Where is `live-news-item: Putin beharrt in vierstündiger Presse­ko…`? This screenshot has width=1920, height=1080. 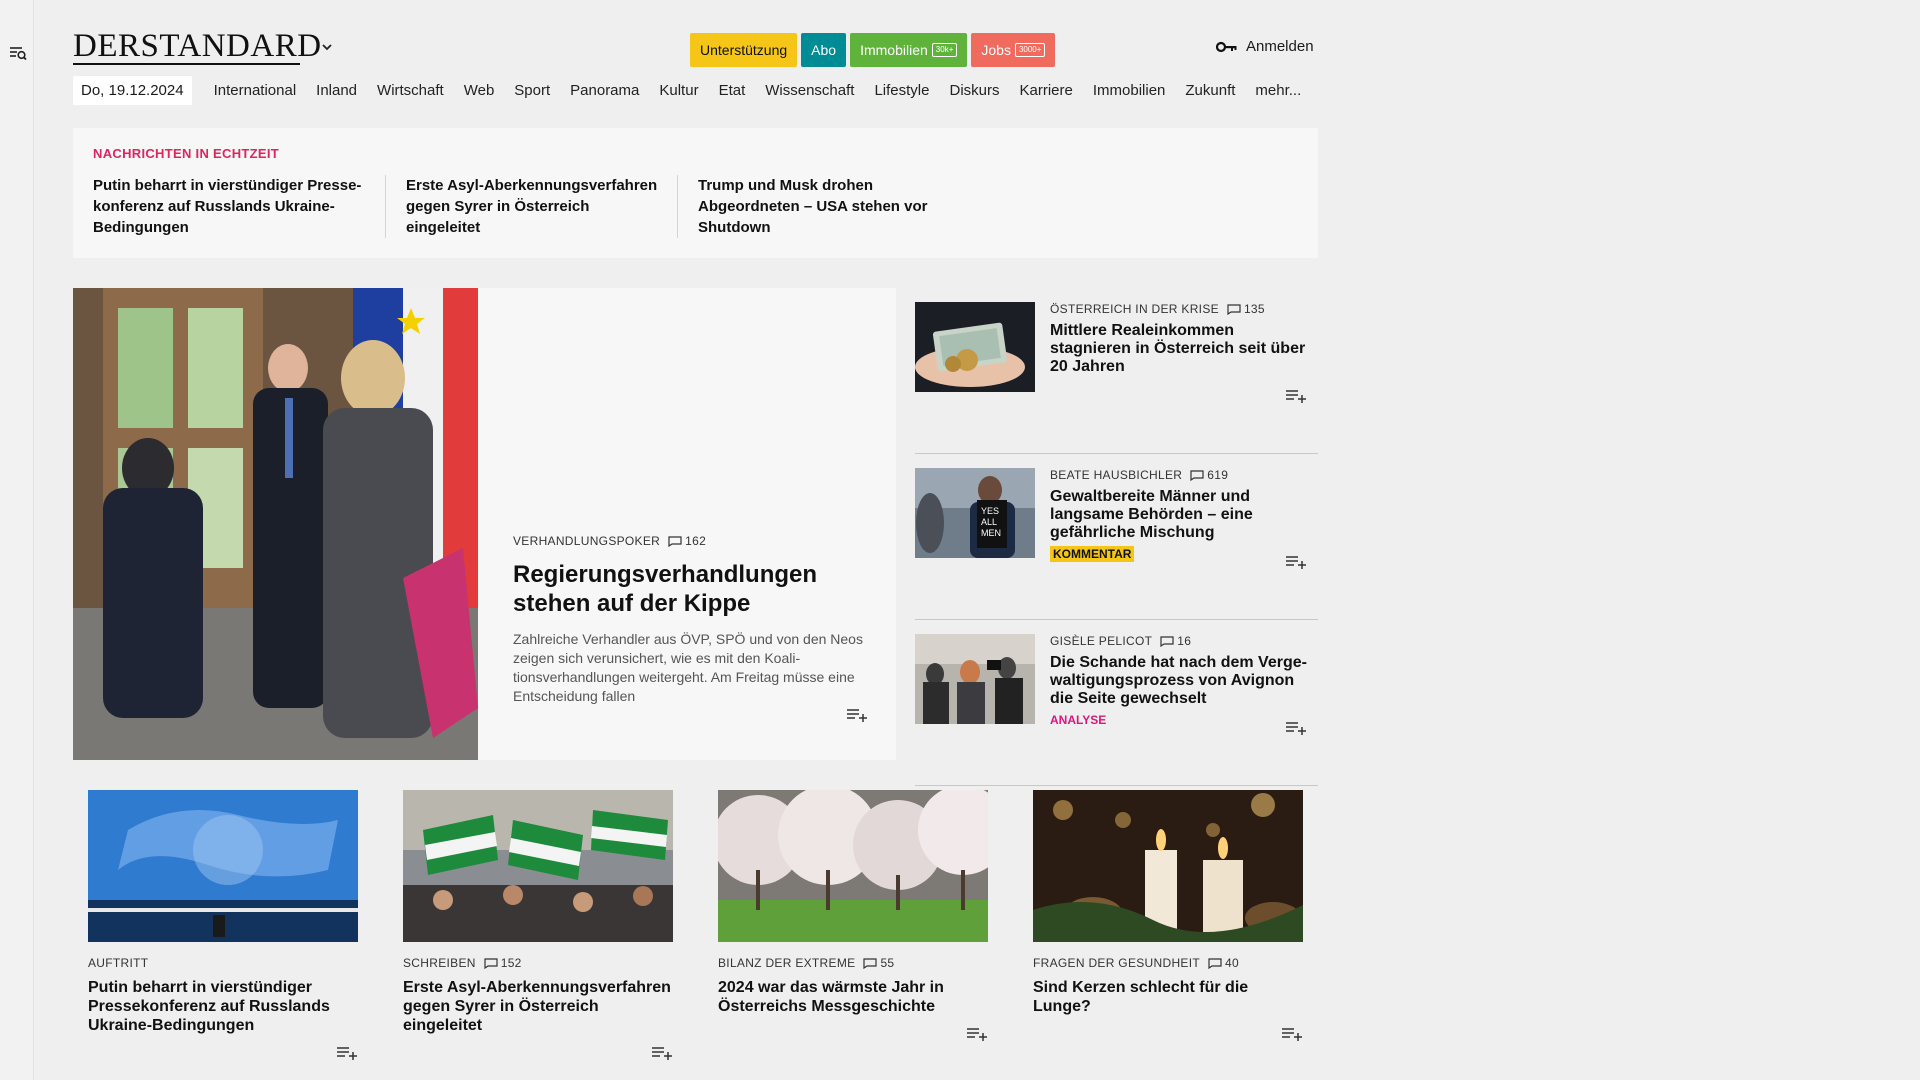
live-news-item: Putin beharrt in vierstündiger Presse­ko… is located at coordinates (239, 206).